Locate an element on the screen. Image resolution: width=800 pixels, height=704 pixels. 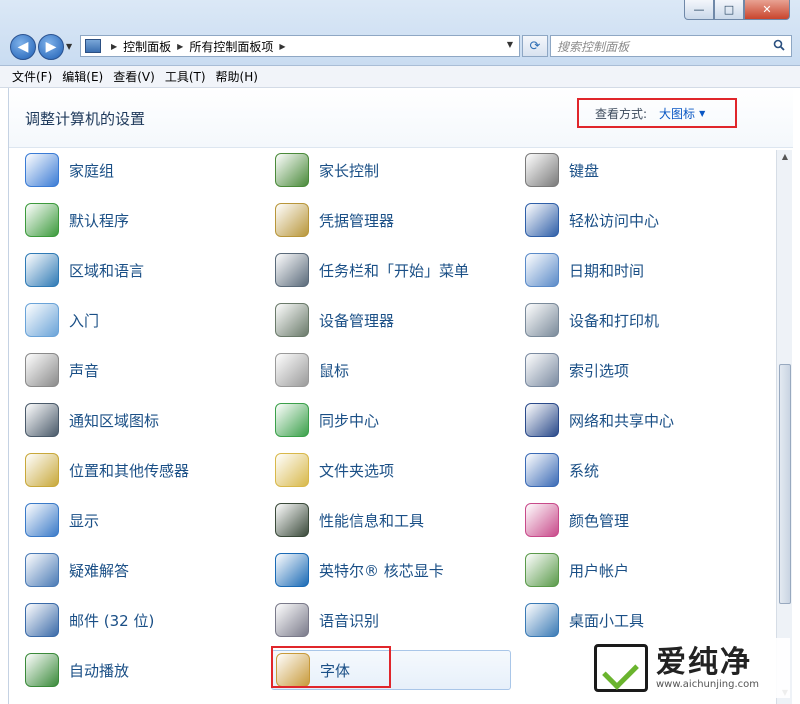
control-panel-item: 键盘 is located at coordinates (562, 170).